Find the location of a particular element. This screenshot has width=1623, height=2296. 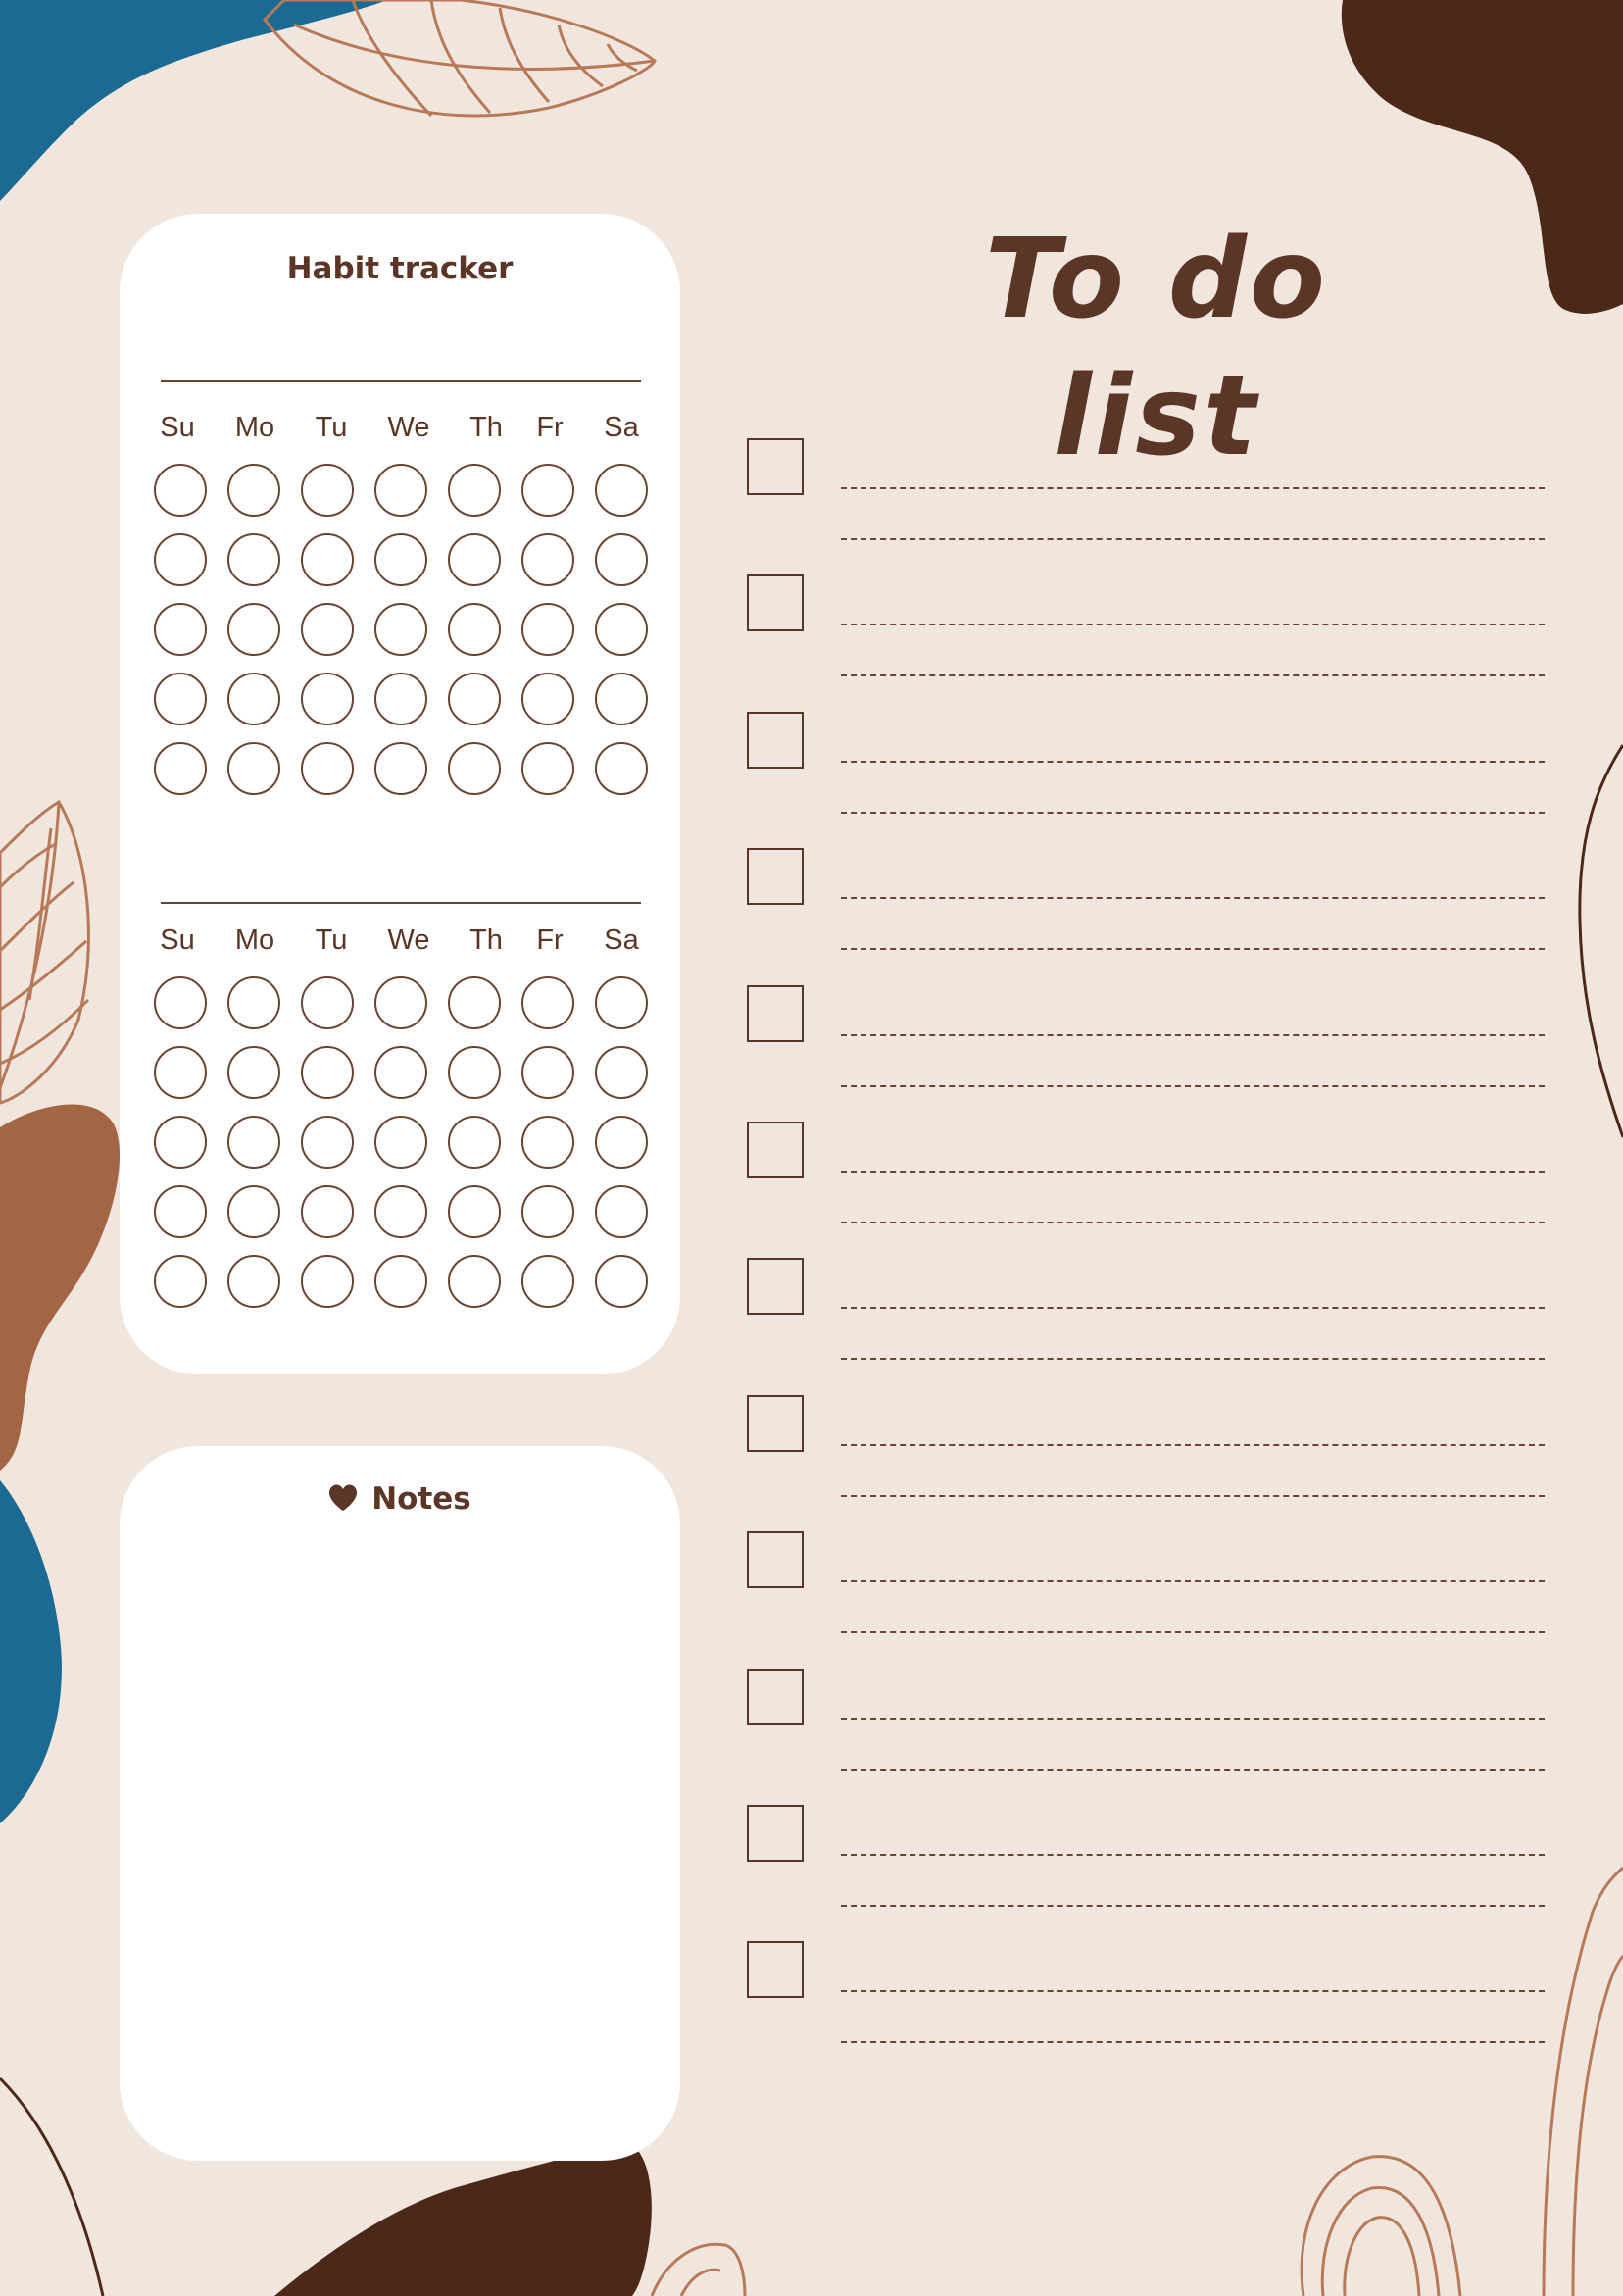

notes-writing-area is located at coordinates (400, 1838).